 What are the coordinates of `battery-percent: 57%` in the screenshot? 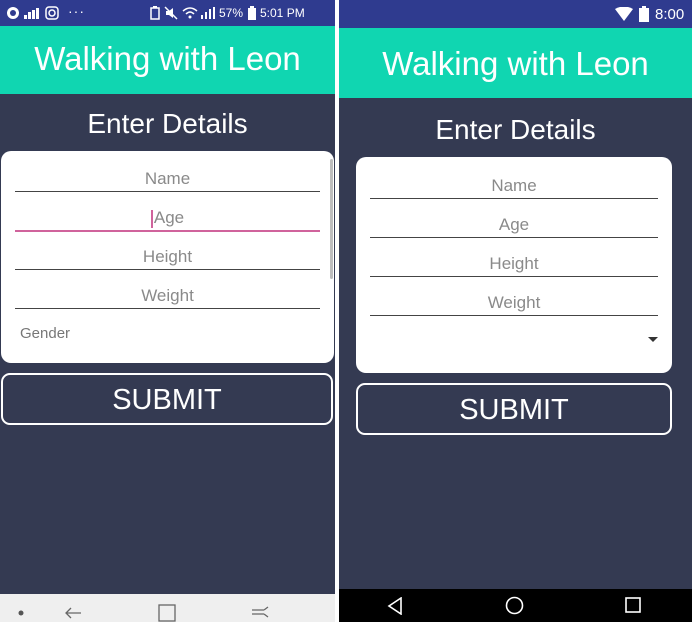 It's located at (231, 13).